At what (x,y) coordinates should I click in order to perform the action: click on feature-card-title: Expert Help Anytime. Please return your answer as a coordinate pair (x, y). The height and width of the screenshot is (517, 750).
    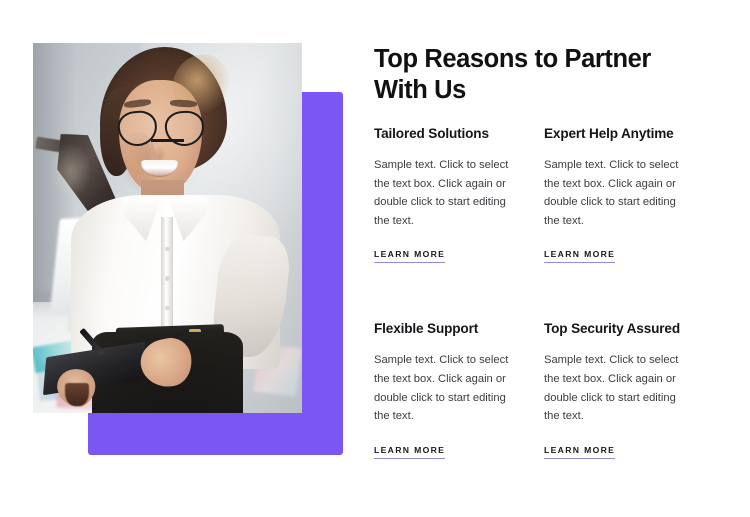
    Looking at the image, I should click on (609, 133).